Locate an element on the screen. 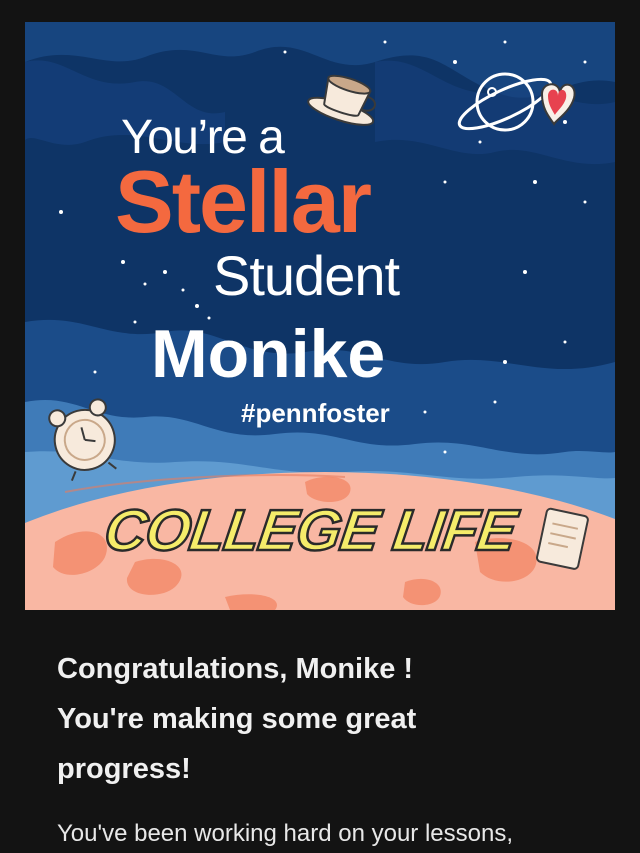  college-life-banner: COLLEGE LIFE is located at coordinates (310, 531).